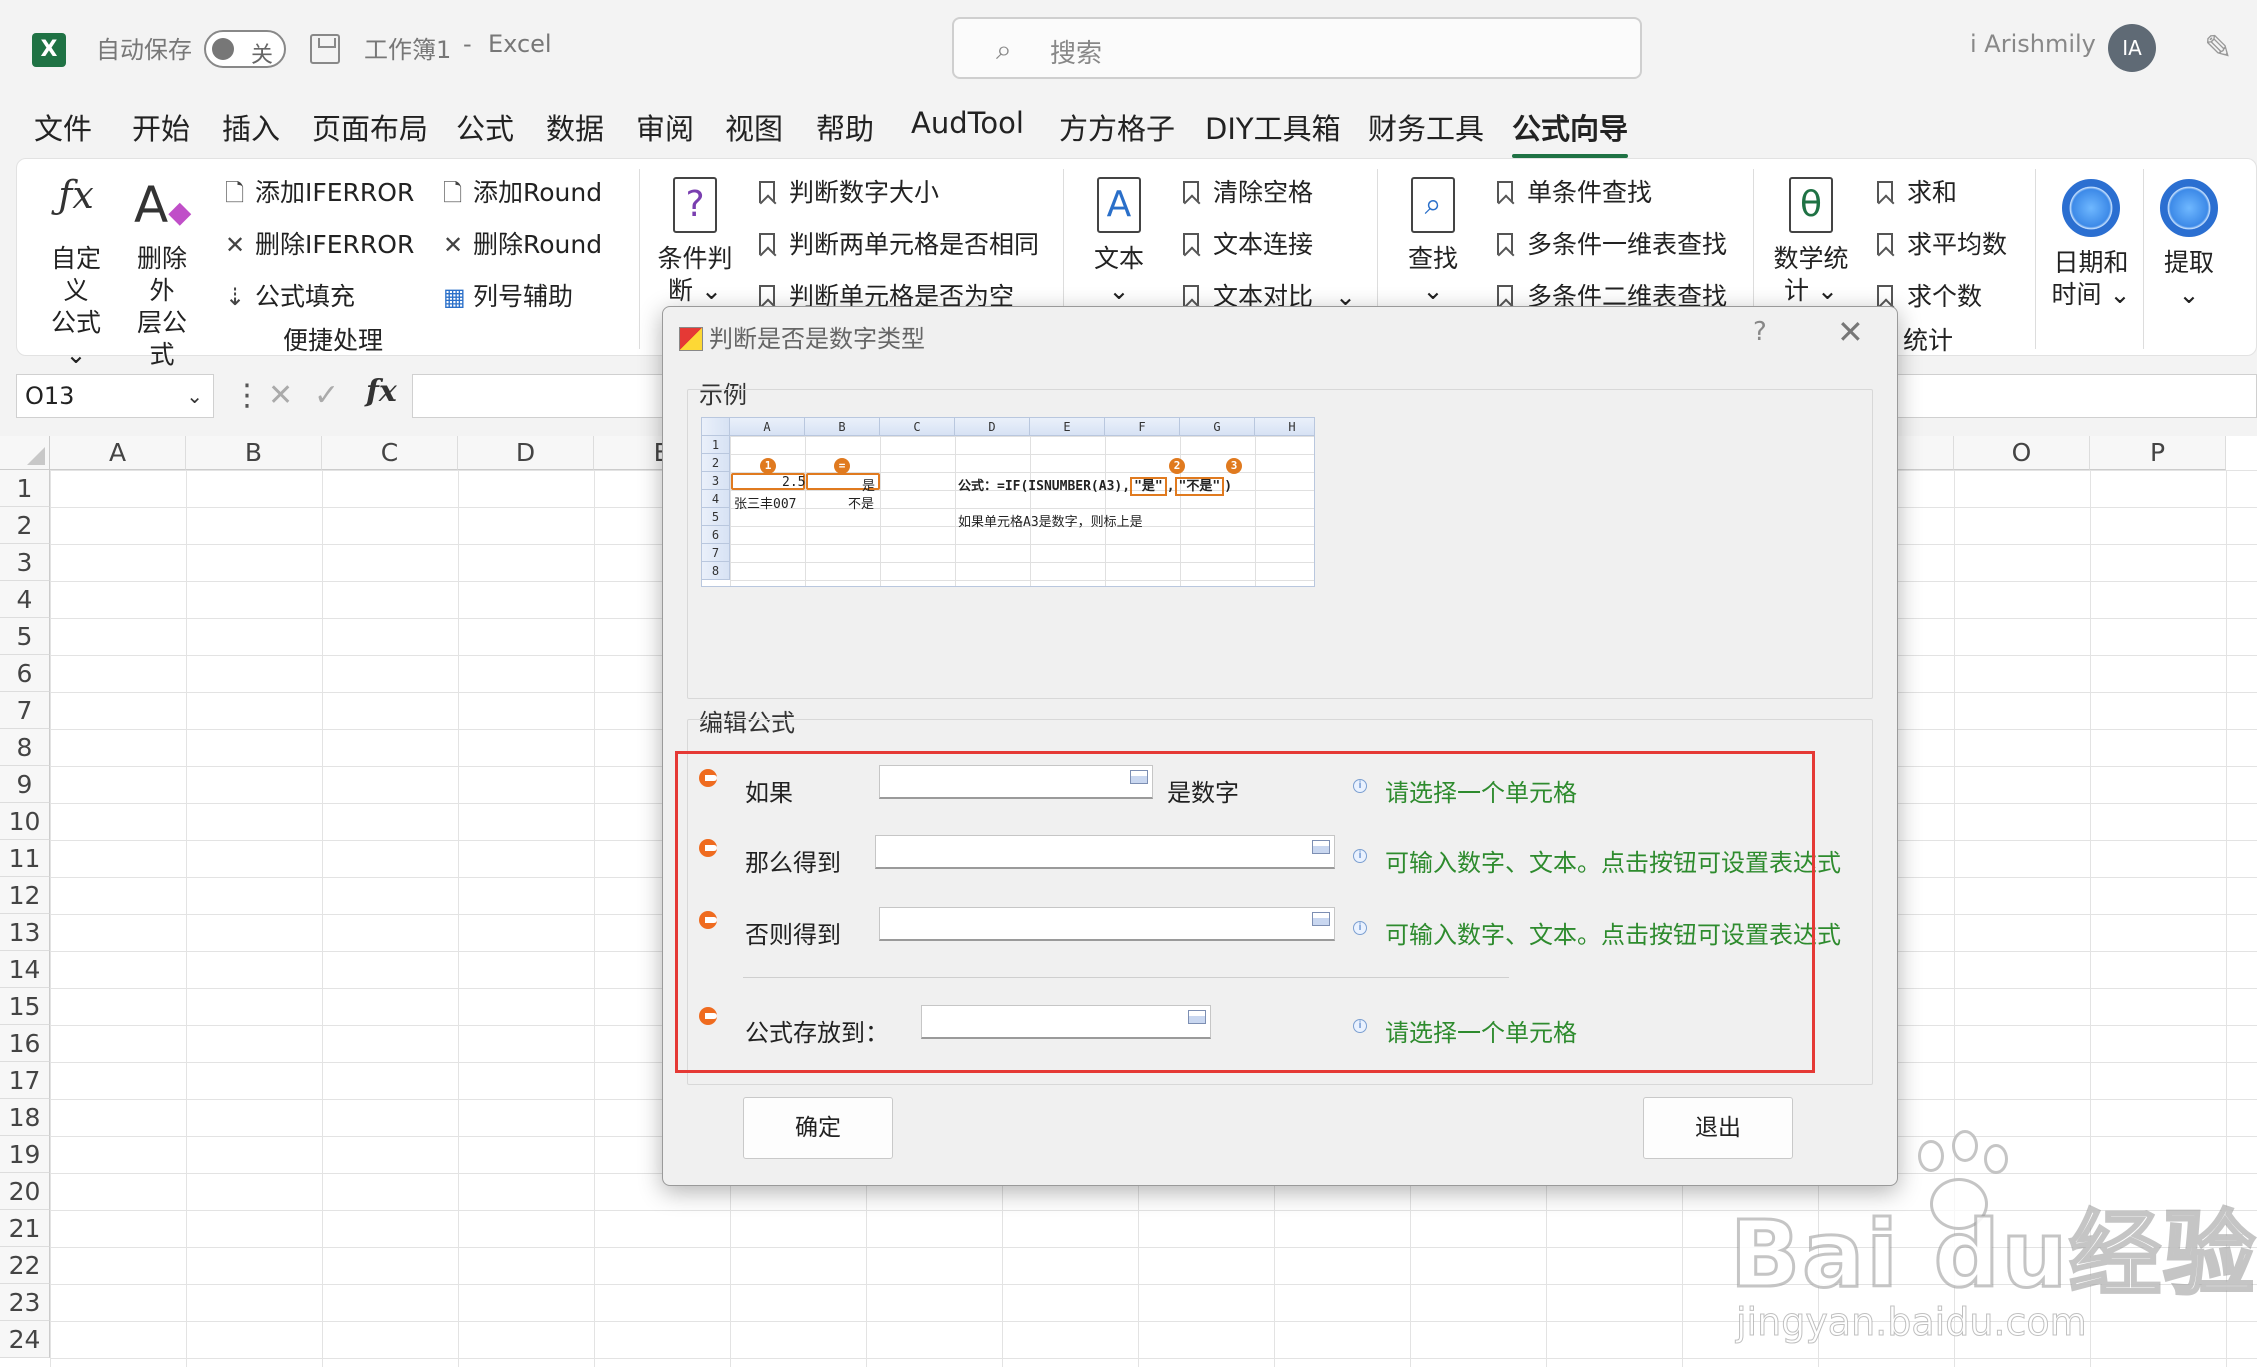 The height and width of the screenshot is (1367, 2257). Describe the element at coordinates (453, 193) in the screenshot. I see `add-doc-icon: 🗋` at that location.